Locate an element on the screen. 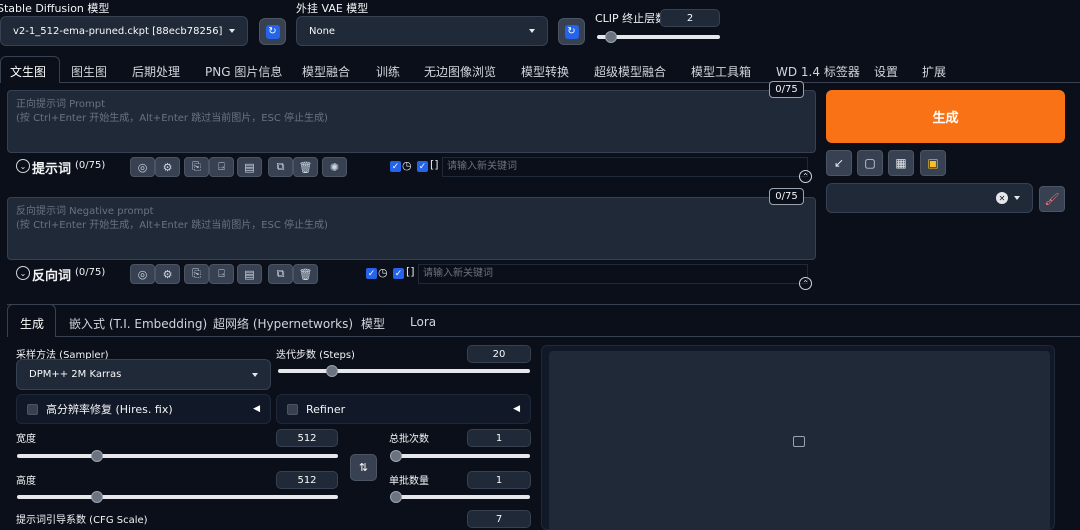 The image size is (1080, 530). batch-count-slider-thumb is located at coordinates (396, 456).